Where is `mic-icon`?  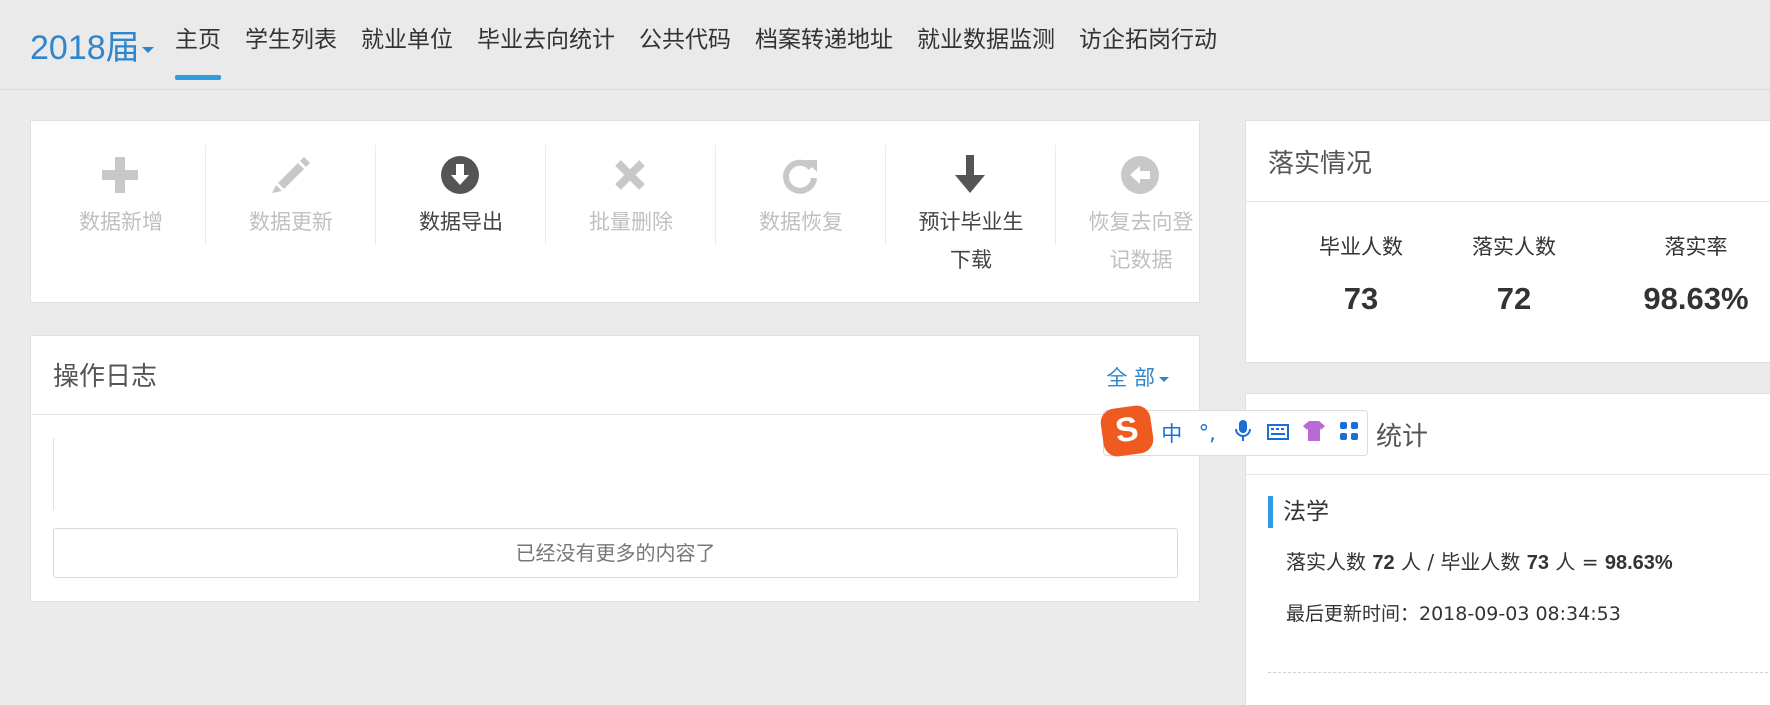 mic-icon is located at coordinates (1243, 433).